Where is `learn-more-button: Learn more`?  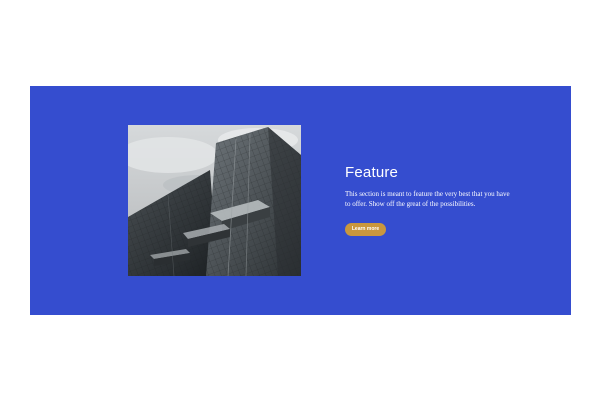
learn-more-button: Learn more is located at coordinates (365, 229).